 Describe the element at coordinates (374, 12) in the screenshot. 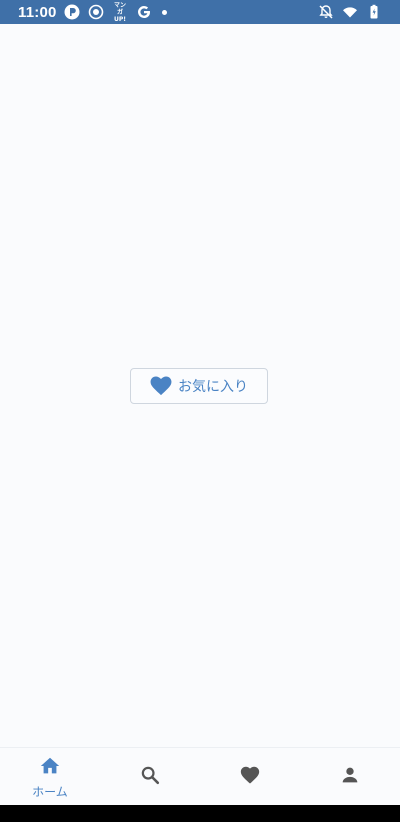

I see `battery-icon` at that location.